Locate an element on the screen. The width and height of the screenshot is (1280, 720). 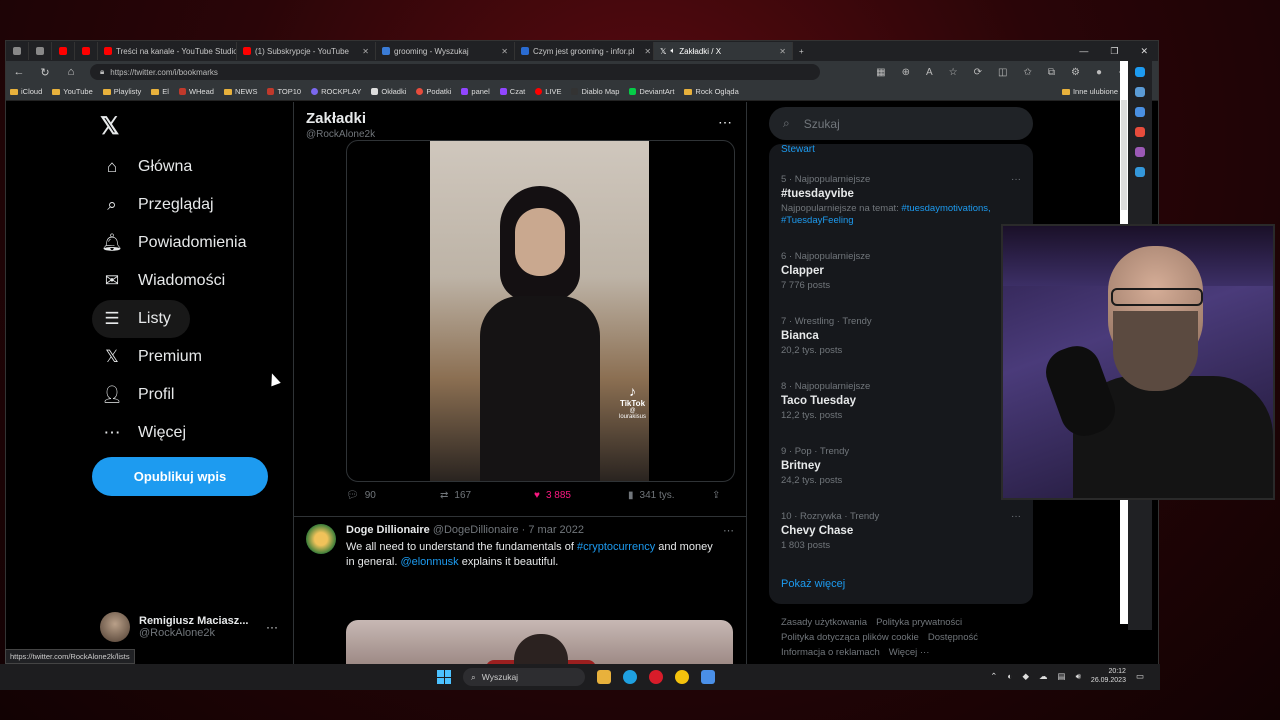
bookmark-item: Czat is located at coordinates (512, 91).